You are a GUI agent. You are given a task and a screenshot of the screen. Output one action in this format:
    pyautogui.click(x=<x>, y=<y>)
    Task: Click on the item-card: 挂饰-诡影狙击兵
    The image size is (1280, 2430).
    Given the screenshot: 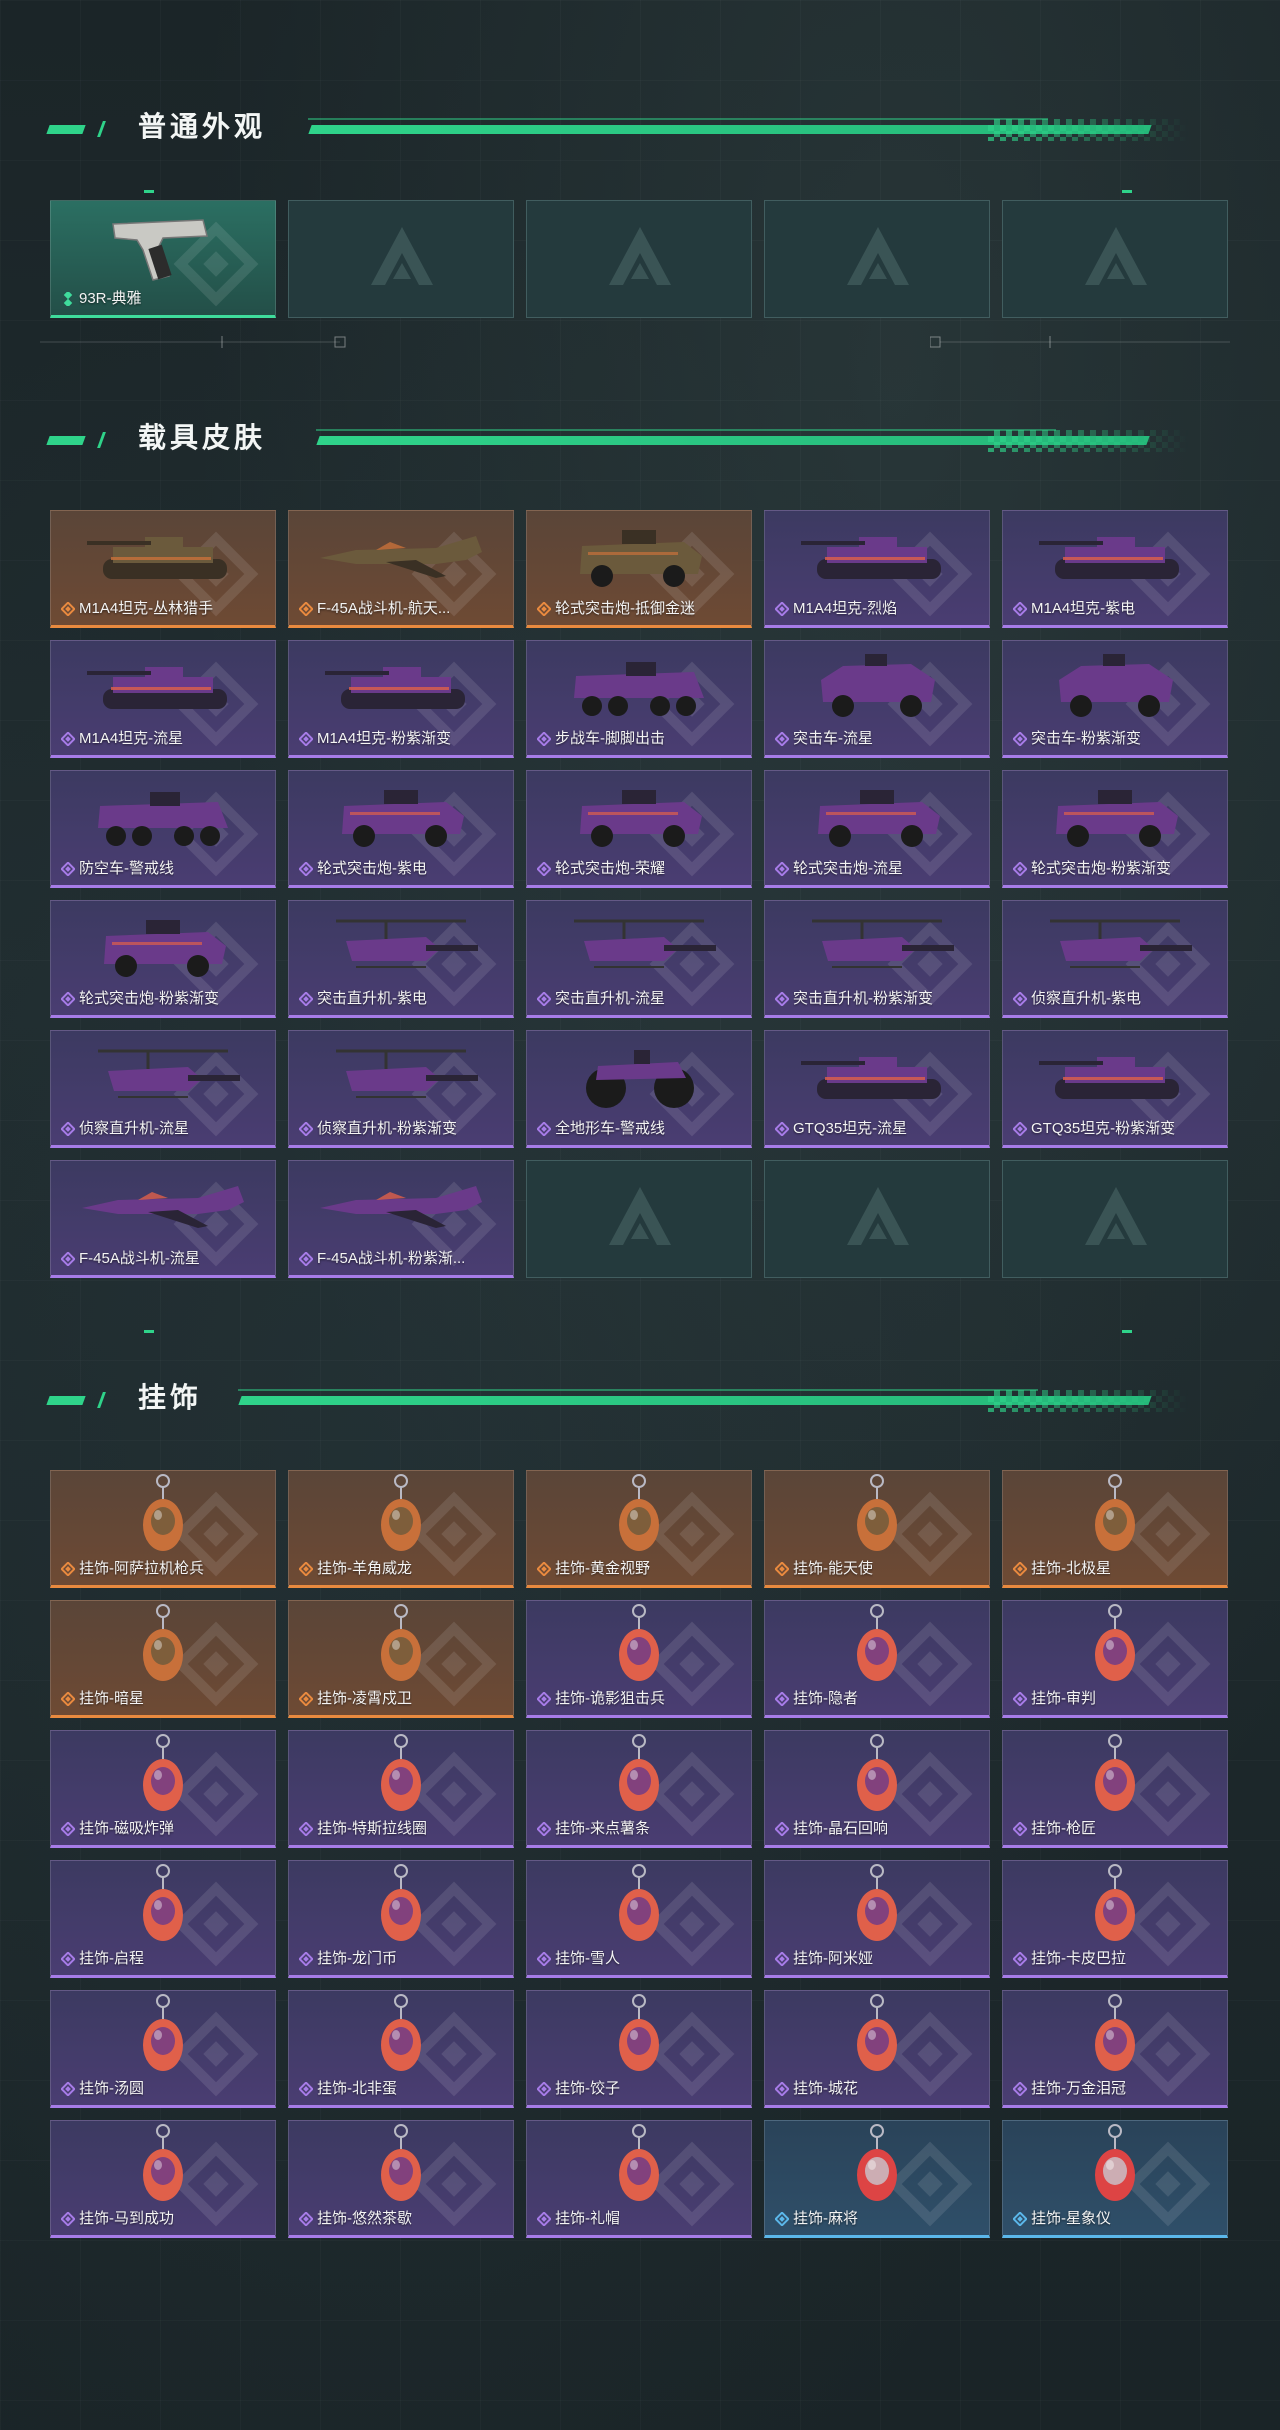 What is the action you would take?
    pyautogui.click(x=639, y=1659)
    